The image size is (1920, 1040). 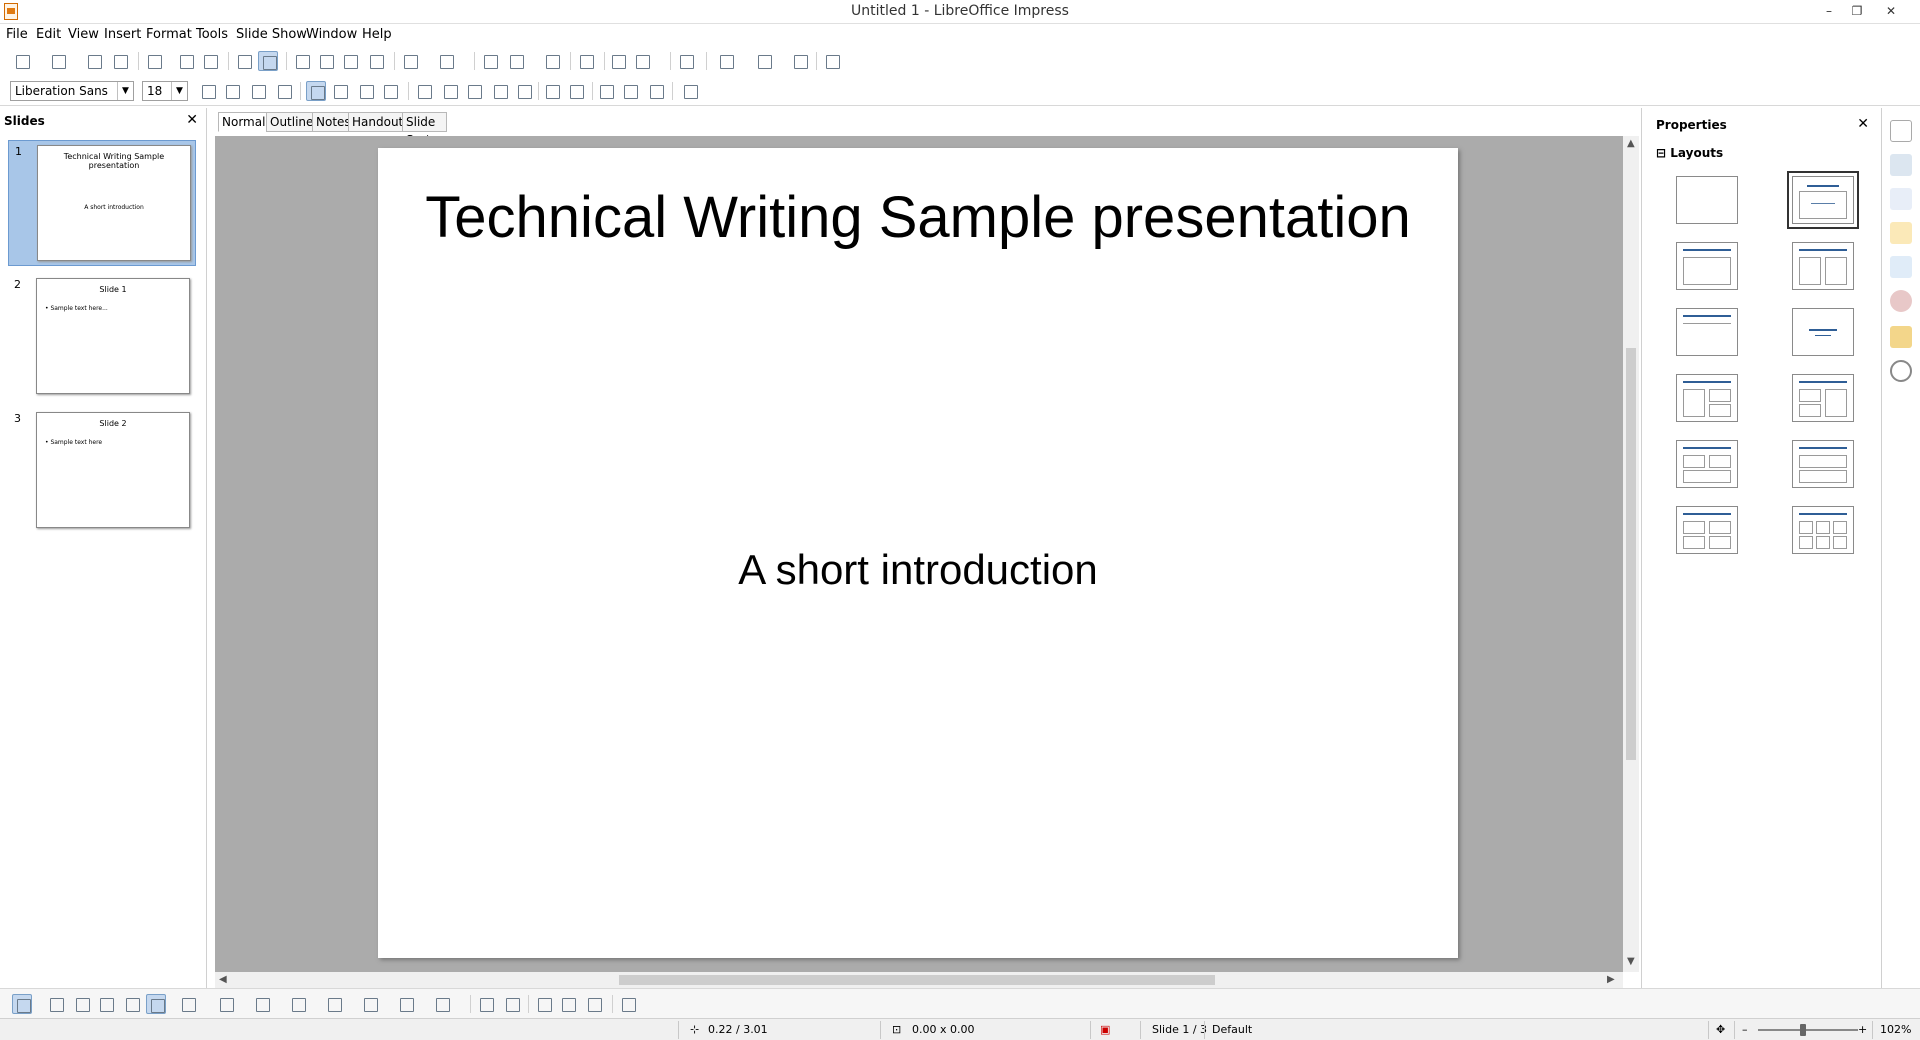 What do you see at coordinates (1901, 337) in the screenshot?
I see `gallery-icon` at bounding box center [1901, 337].